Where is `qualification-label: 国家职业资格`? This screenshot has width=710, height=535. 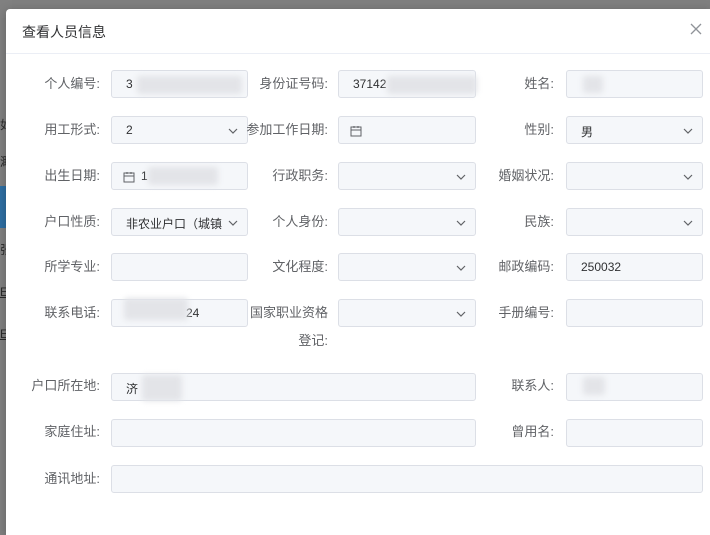 qualification-label: 国家职业资格 is located at coordinates (288, 312).